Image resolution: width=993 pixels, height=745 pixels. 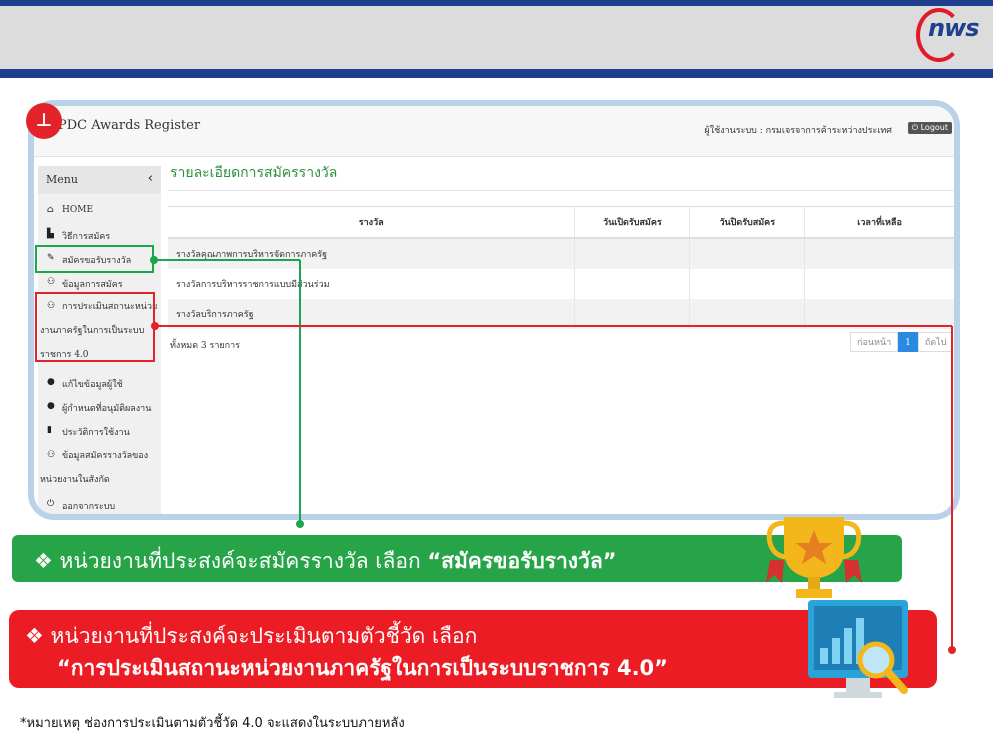 I want to click on green-connector, so click(x=227, y=392).